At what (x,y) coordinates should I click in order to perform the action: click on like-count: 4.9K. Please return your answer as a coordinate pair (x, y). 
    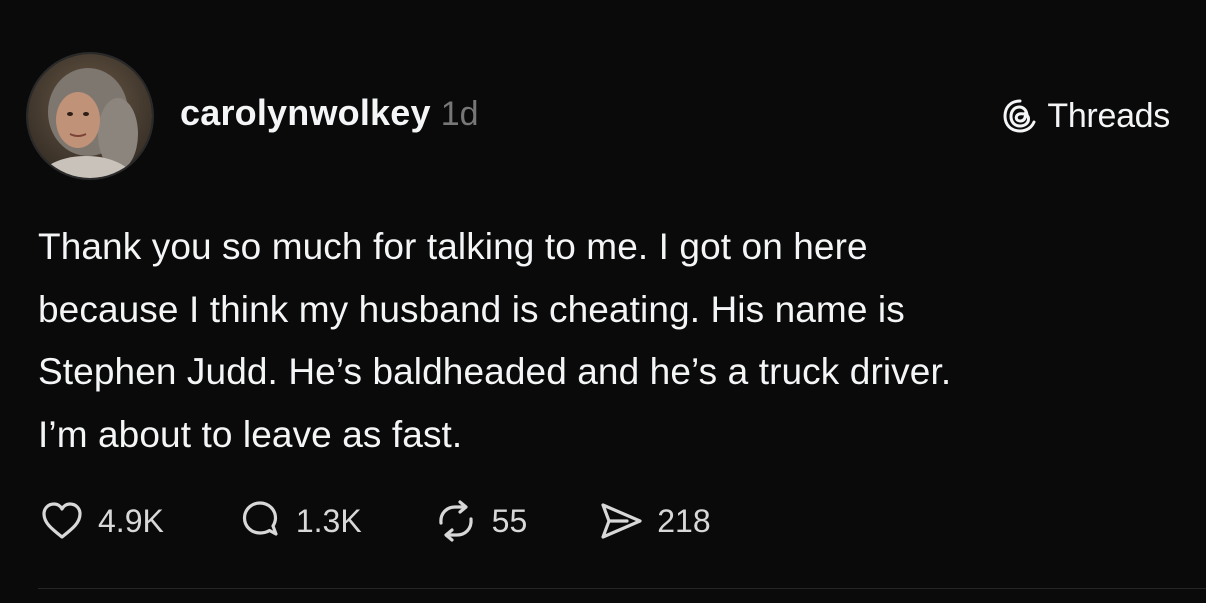
    Looking at the image, I should click on (131, 520).